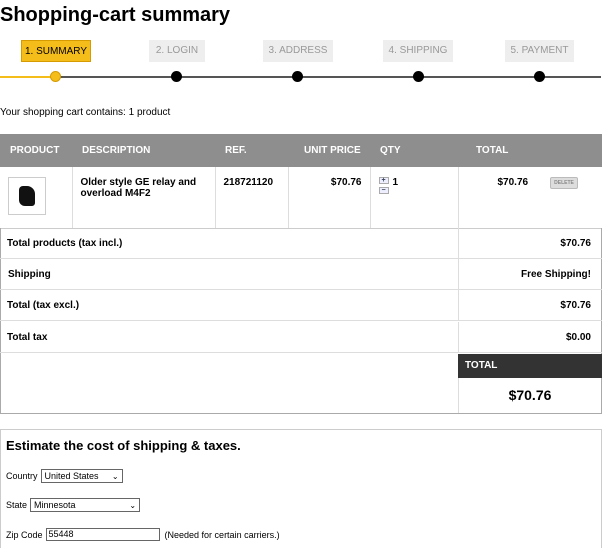  I want to click on estimate-title: Estimate the cost of shipping & taxes., so click(123, 445).